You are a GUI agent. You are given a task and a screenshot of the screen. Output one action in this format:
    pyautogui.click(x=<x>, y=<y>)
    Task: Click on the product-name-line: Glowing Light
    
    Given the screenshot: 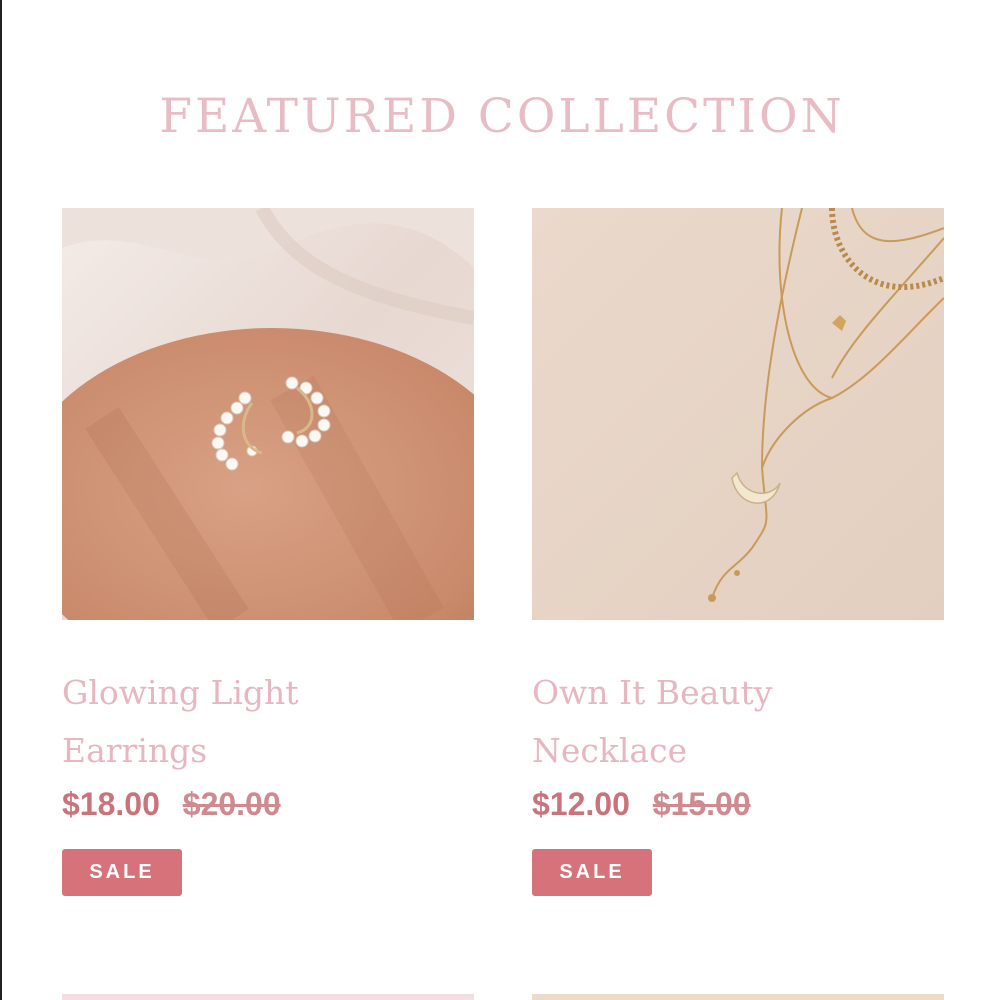 What is the action you would take?
    pyautogui.click(x=262, y=693)
    